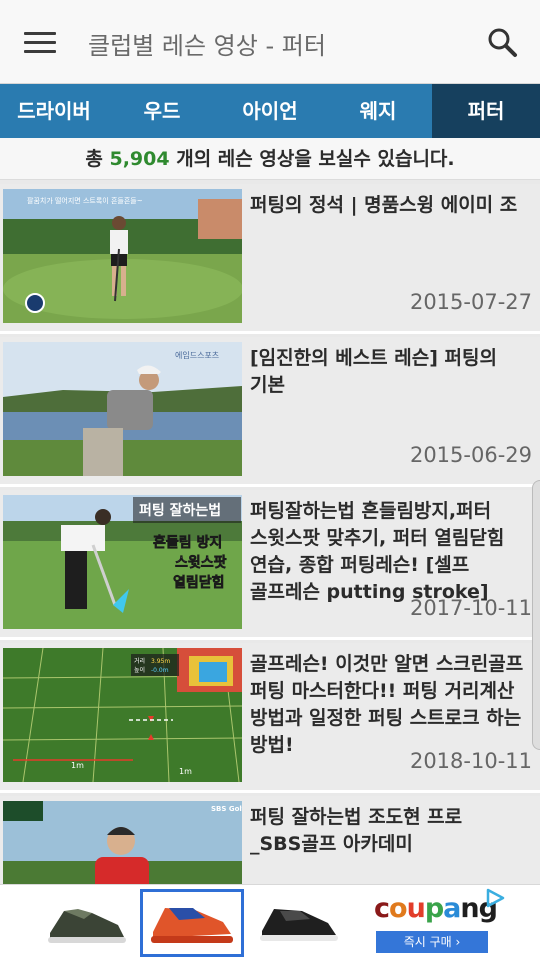  I want to click on hamburger-menu-icon, so click(41, 43).